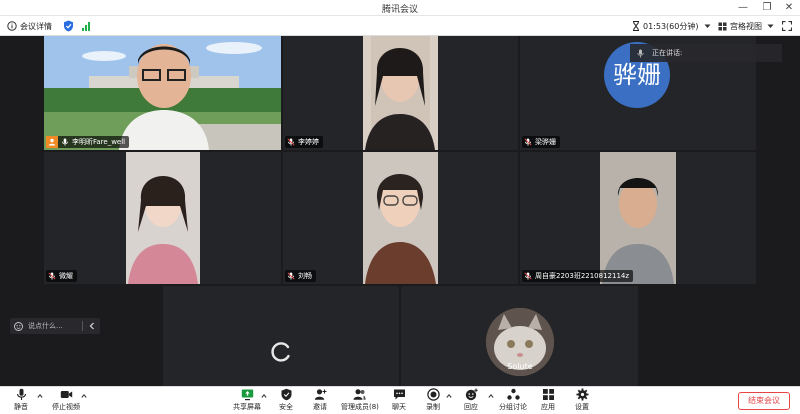 The width and height of the screenshot is (800, 414). Describe the element at coordinates (636, 26) in the screenshot. I see `hourglass-icon` at that location.